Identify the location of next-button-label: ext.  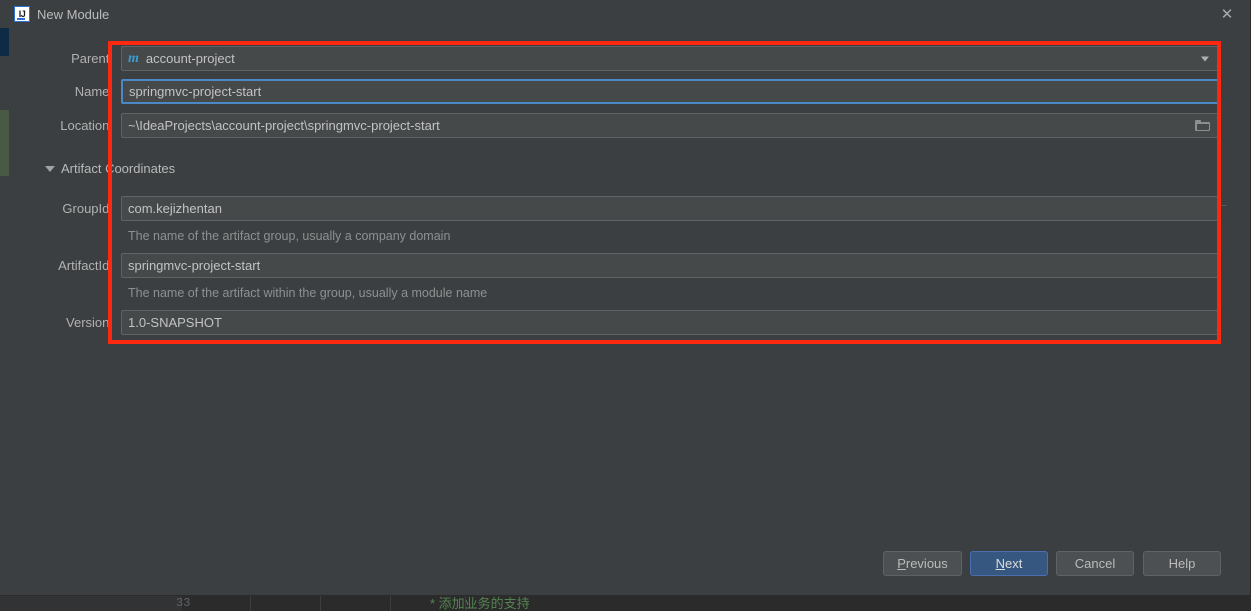
(1014, 563).